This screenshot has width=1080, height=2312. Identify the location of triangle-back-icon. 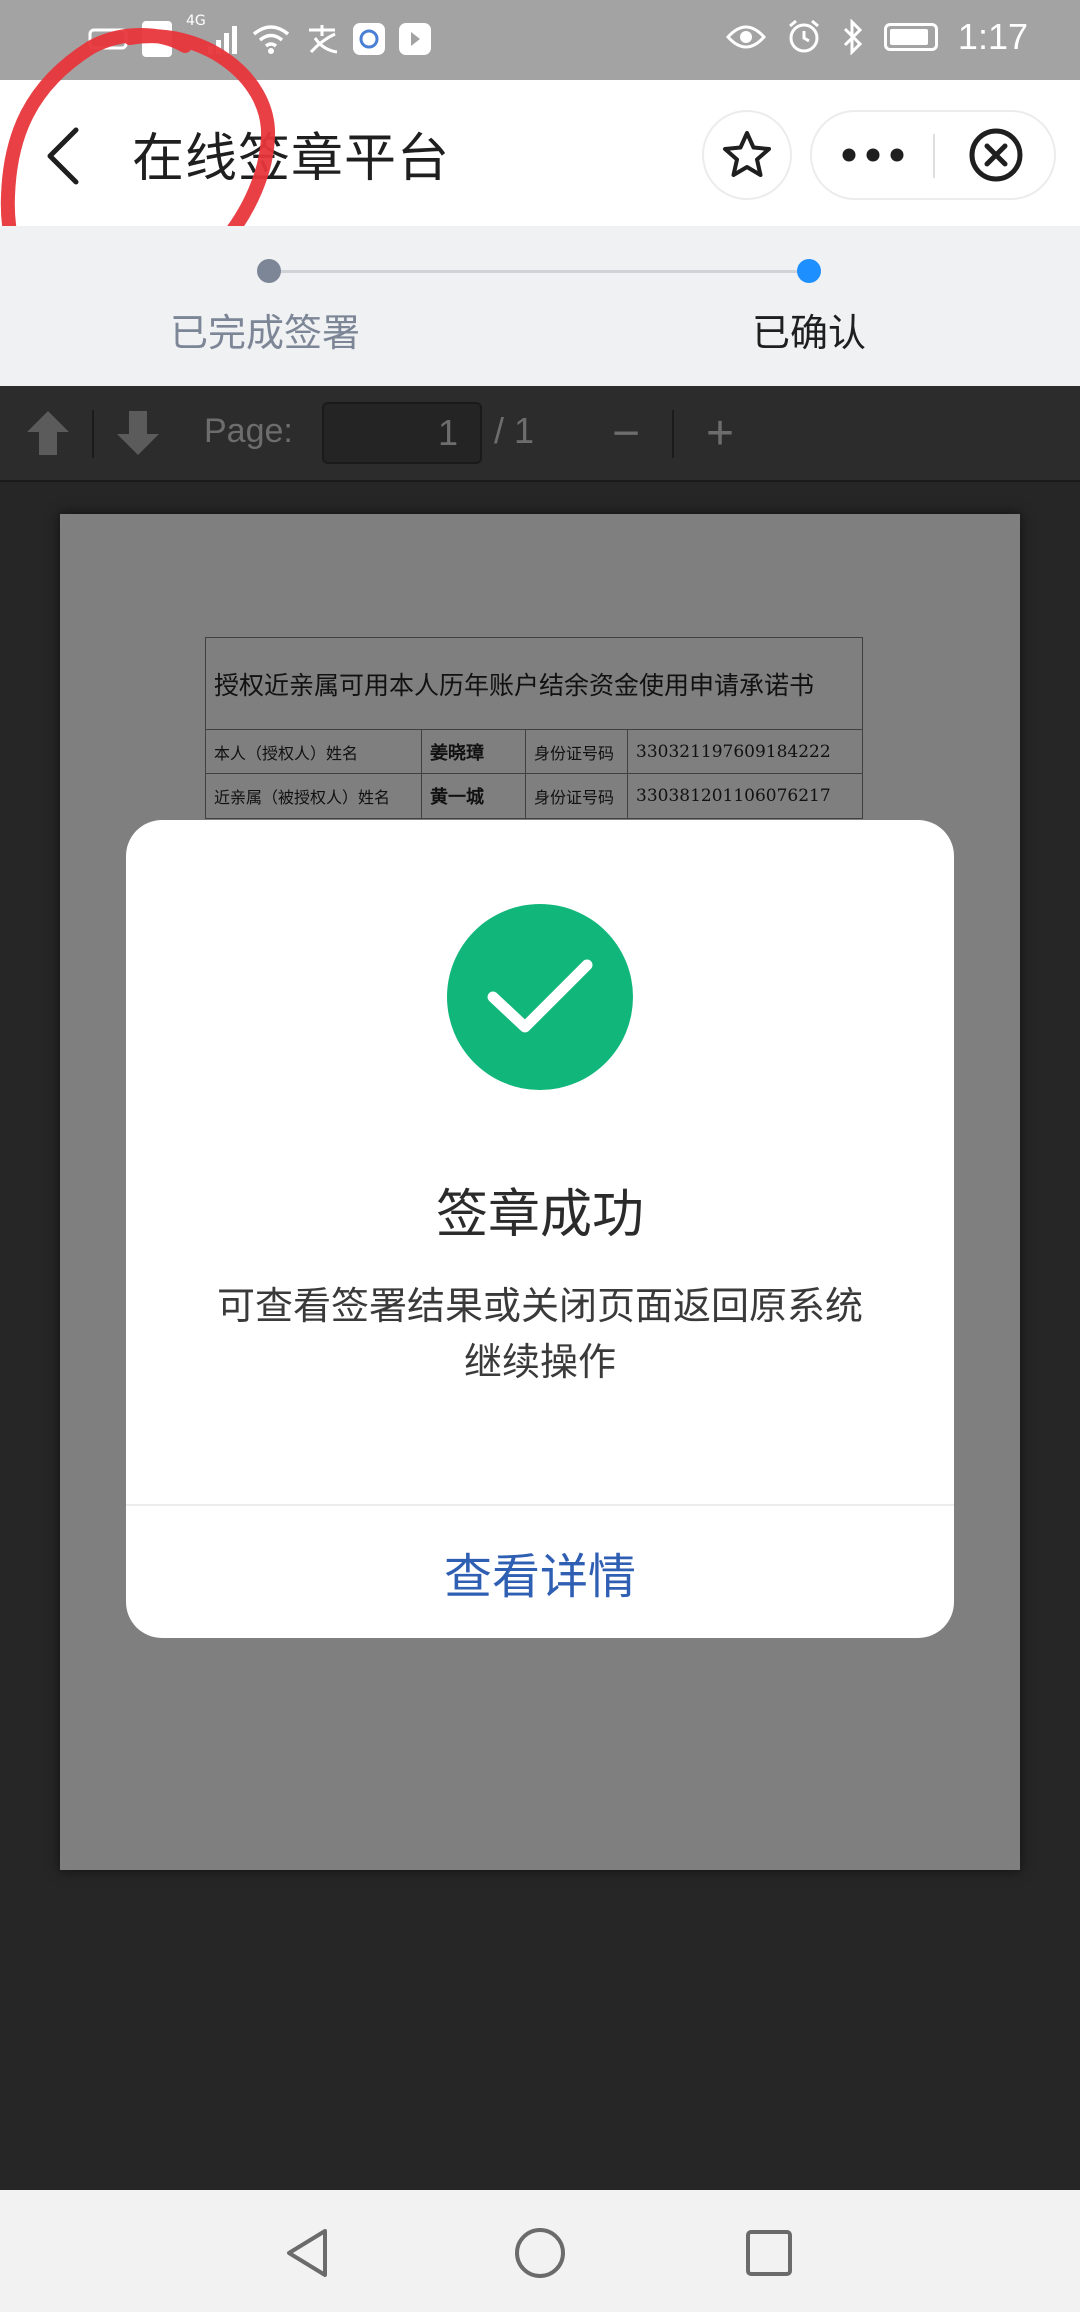
(307, 2253).